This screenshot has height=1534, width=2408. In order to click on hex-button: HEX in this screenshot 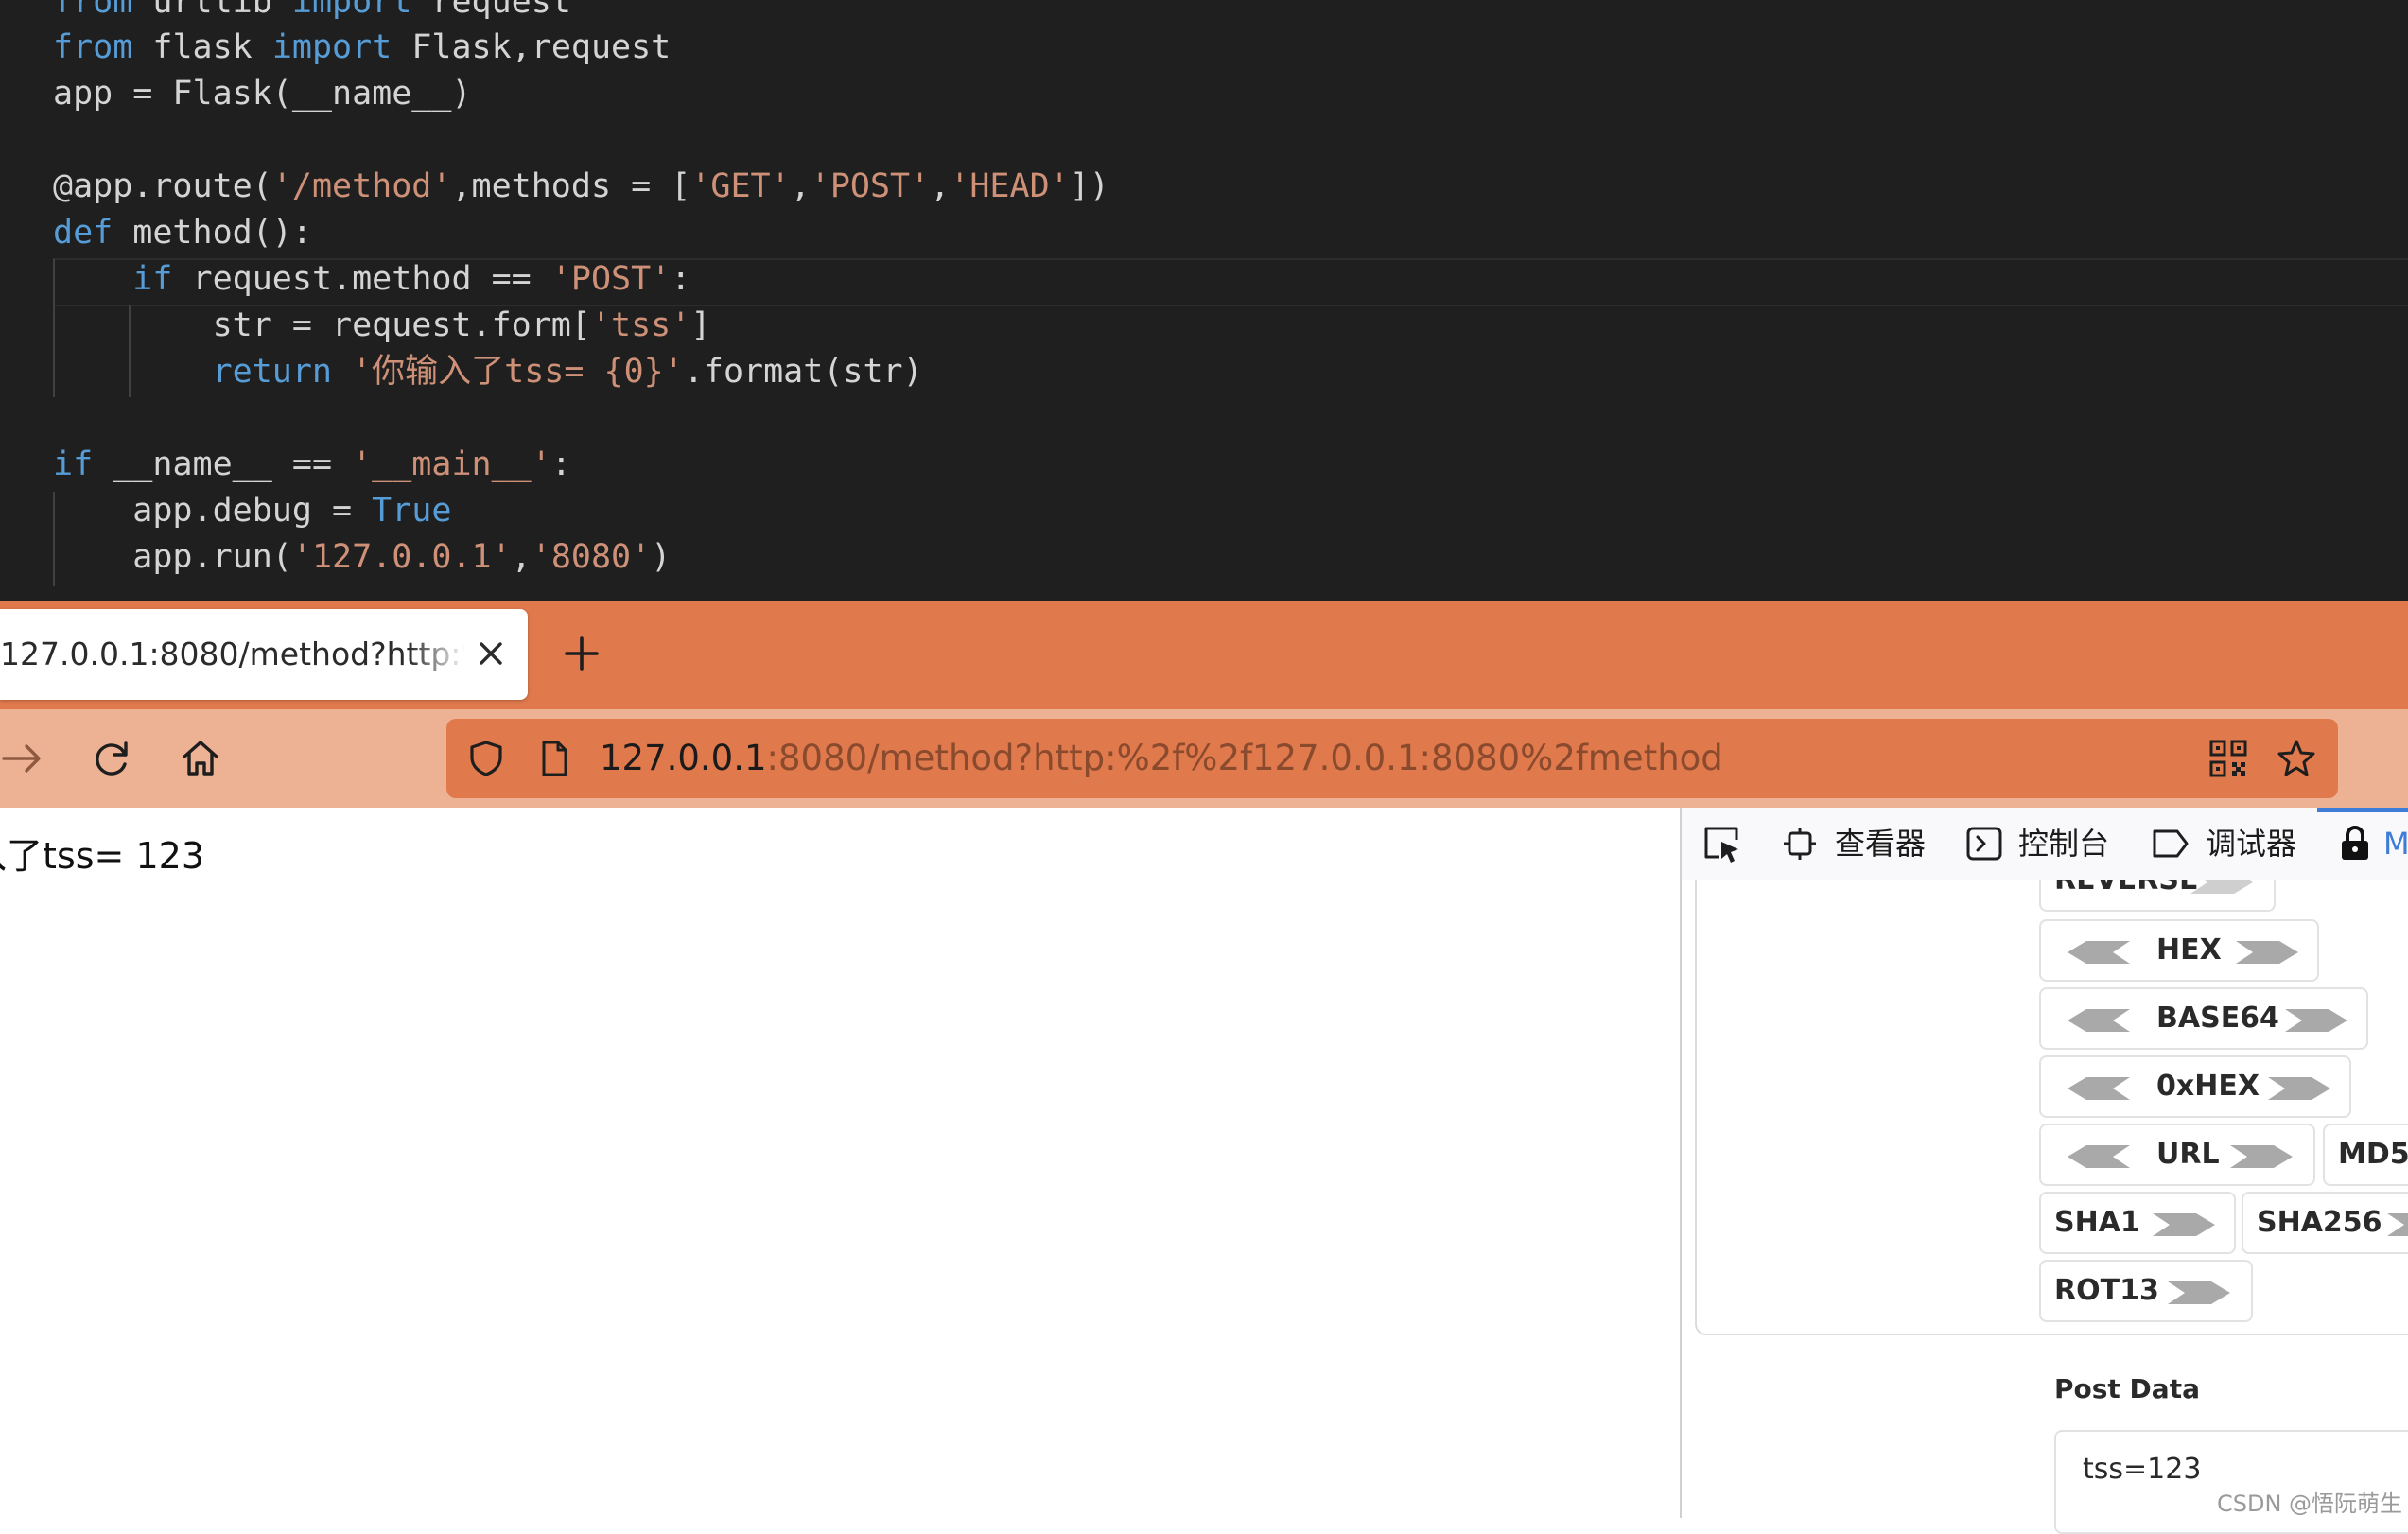, I will do `click(2179, 951)`.